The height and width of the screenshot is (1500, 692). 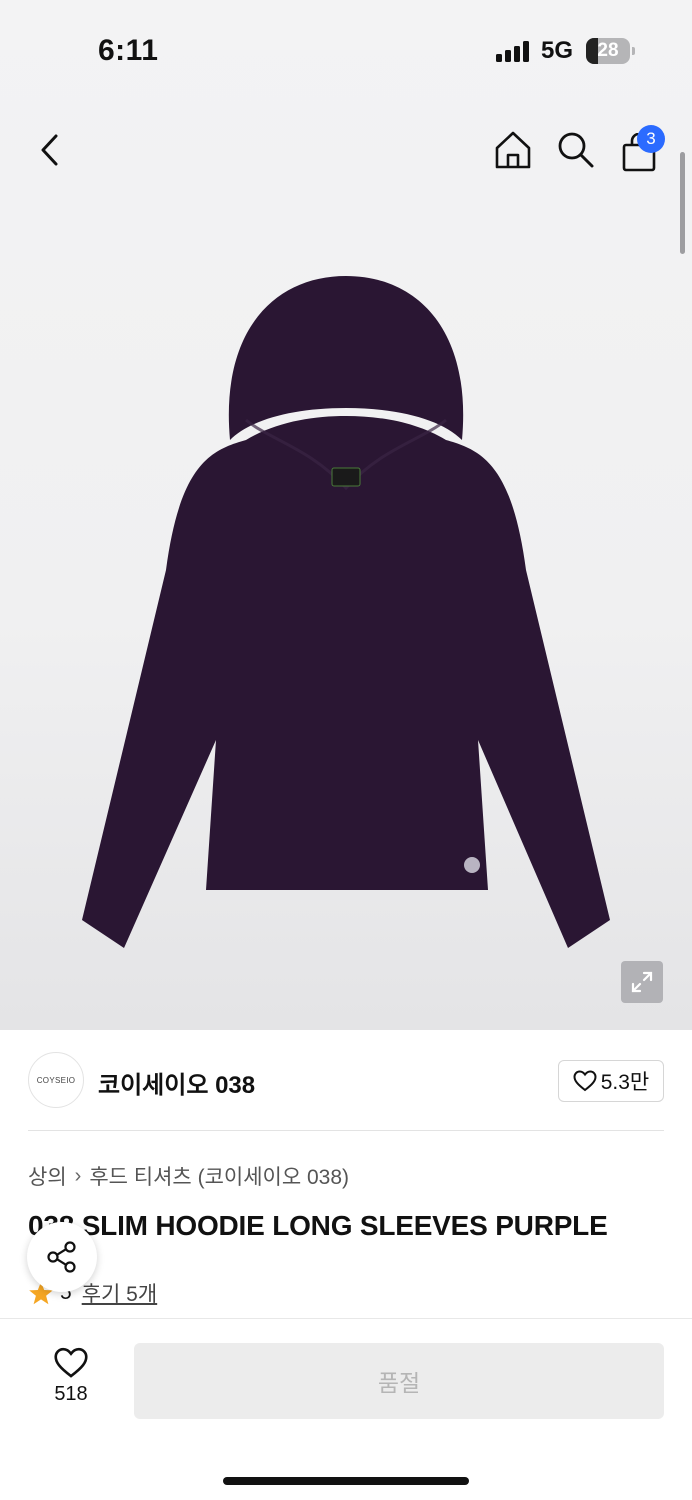 What do you see at coordinates (399, 1381) in the screenshot?
I see `sold-out-button: 품절` at bounding box center [399, 1381].